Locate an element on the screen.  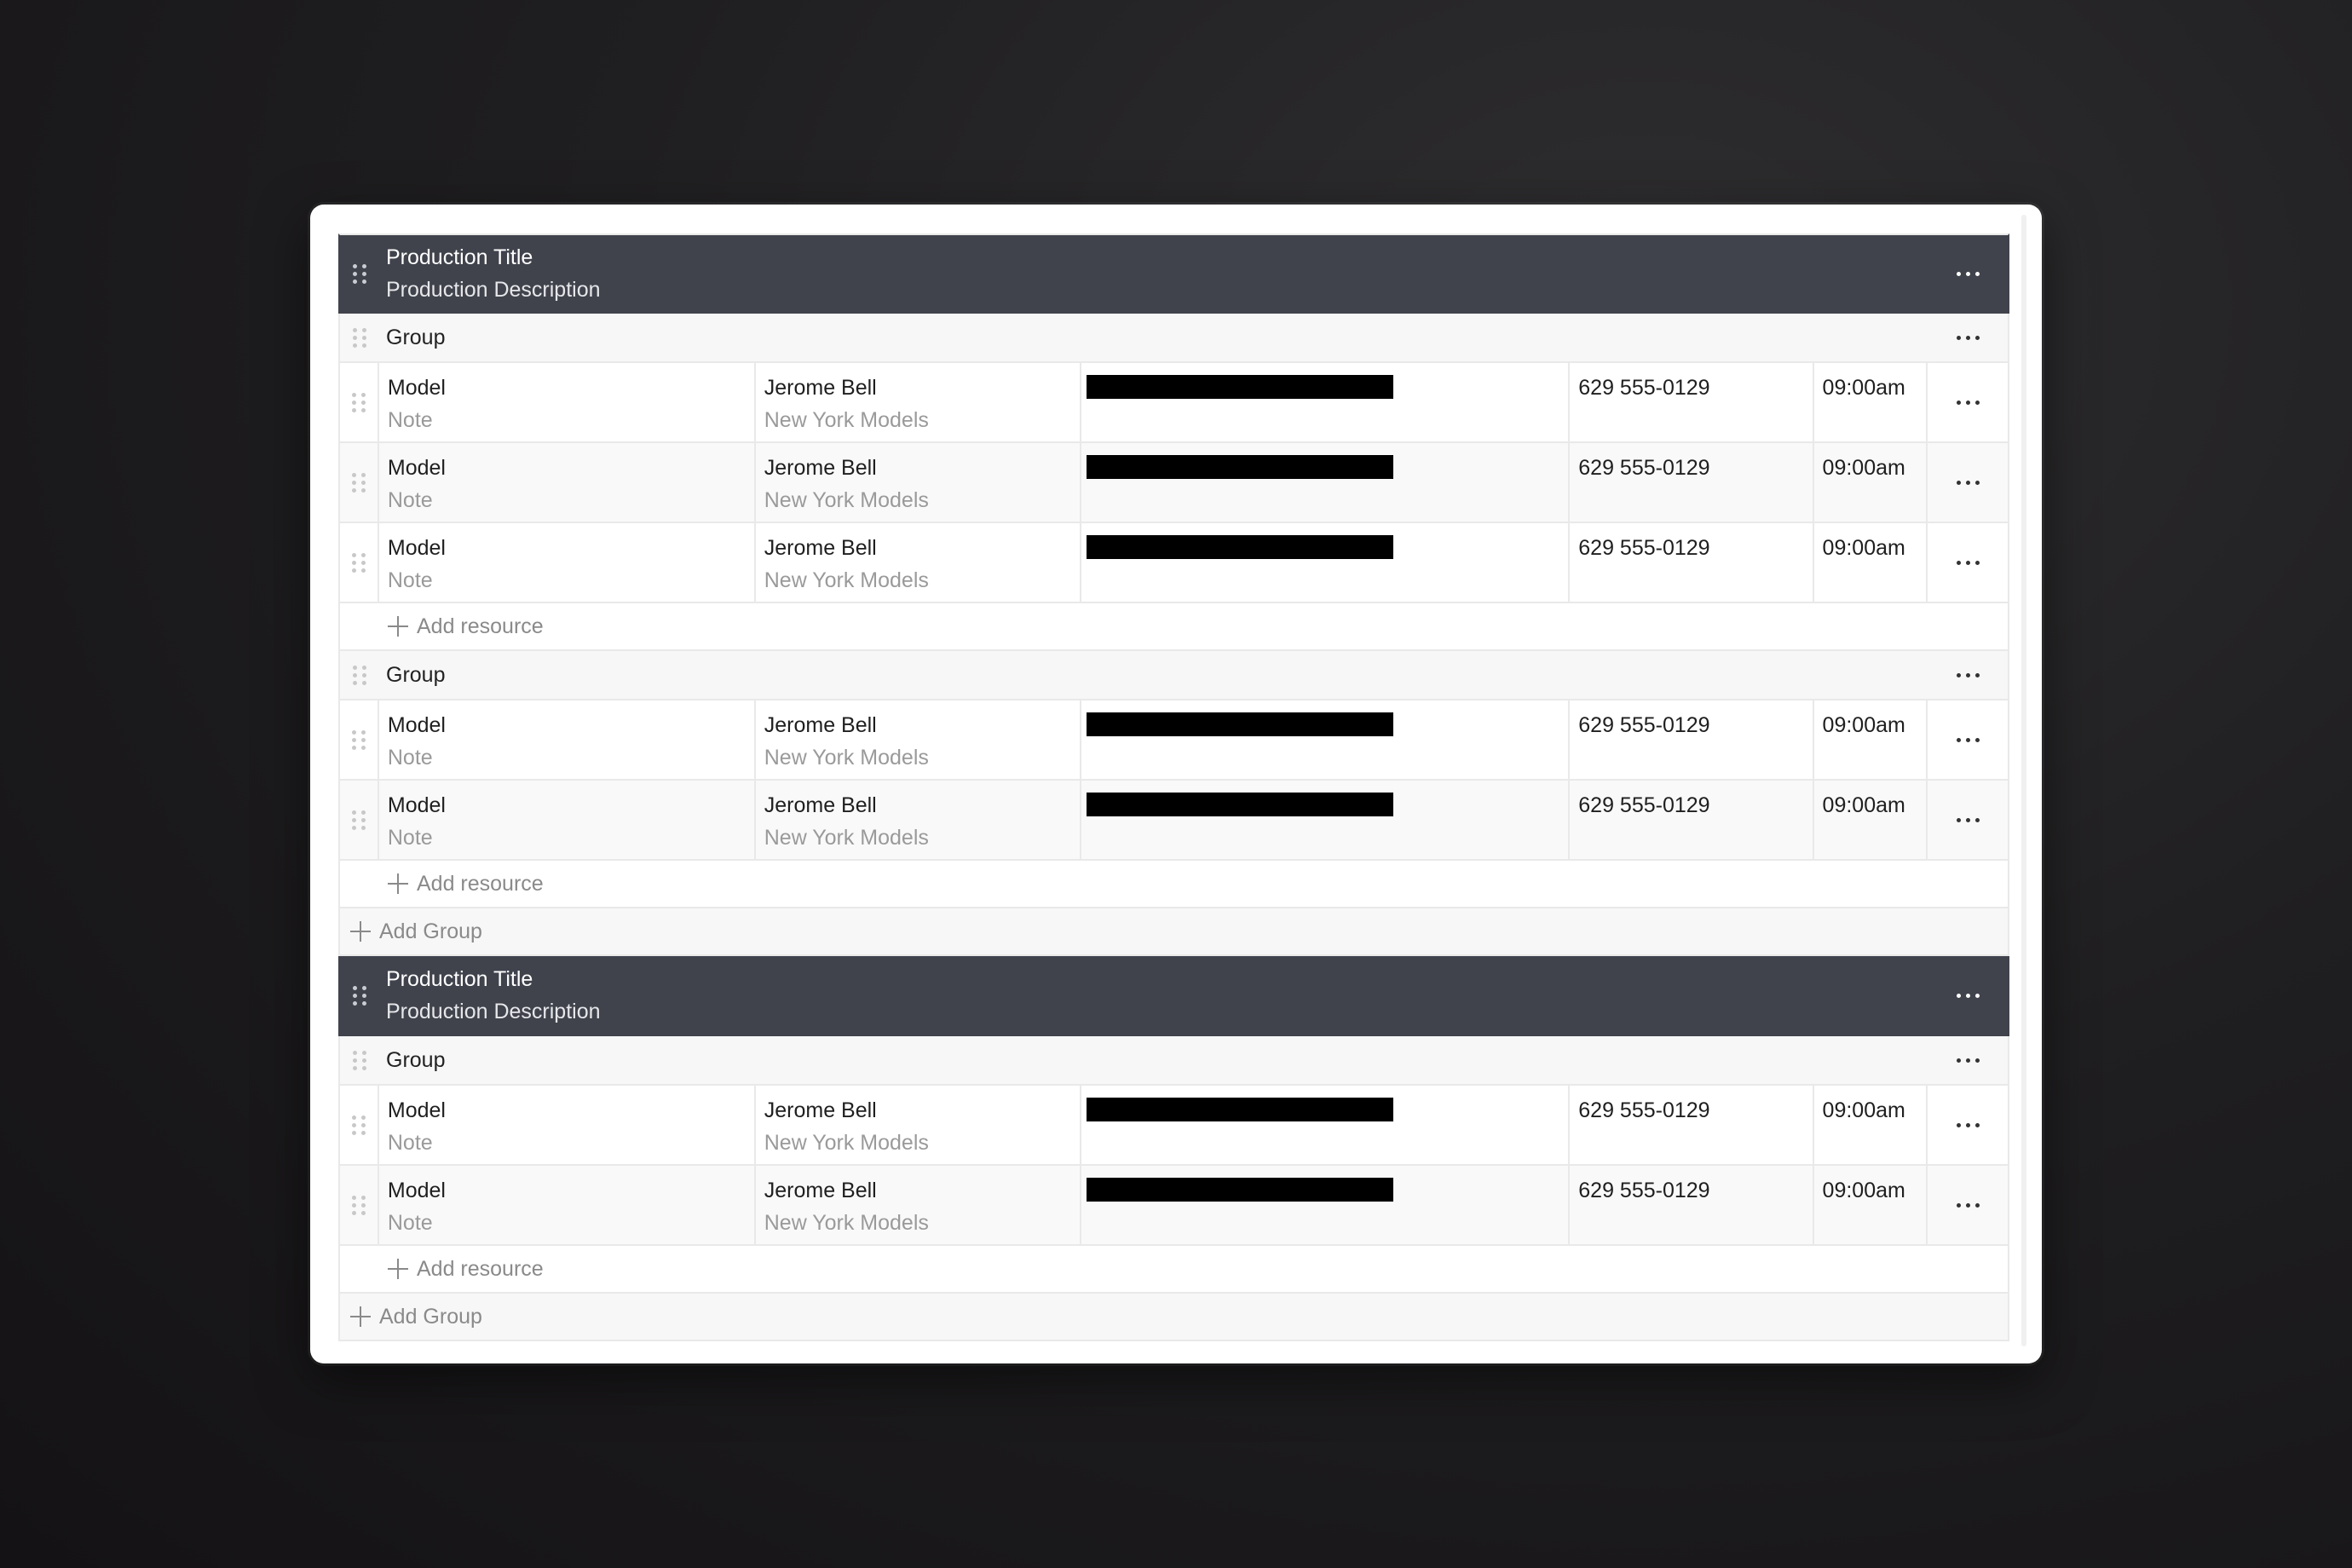
production-header: Production Title Production Description is located at coordinates (1173, 996).